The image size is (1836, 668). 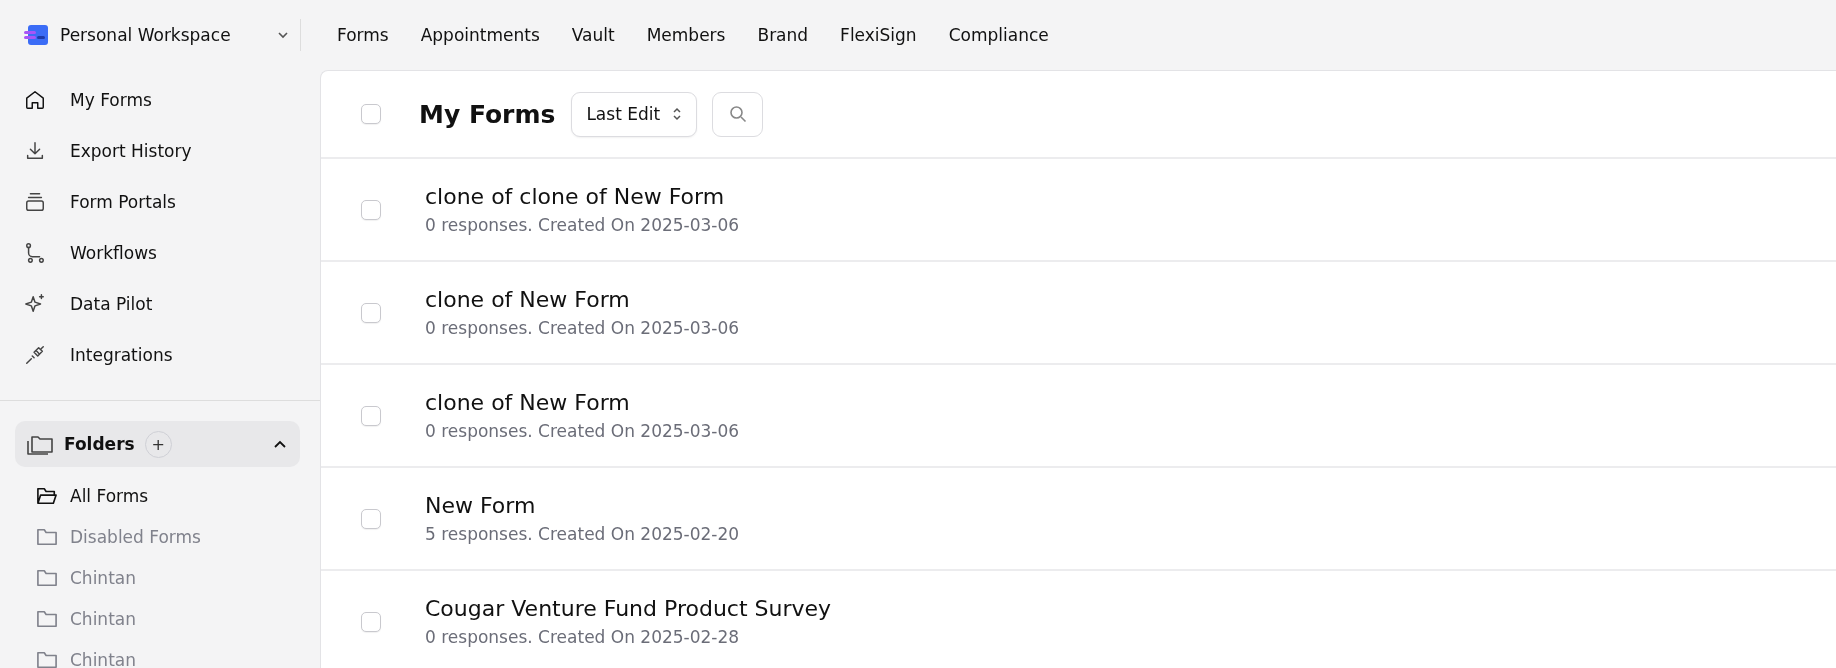 I want to click on sidebar-item: Form Portals, so click(x=160, y=201).